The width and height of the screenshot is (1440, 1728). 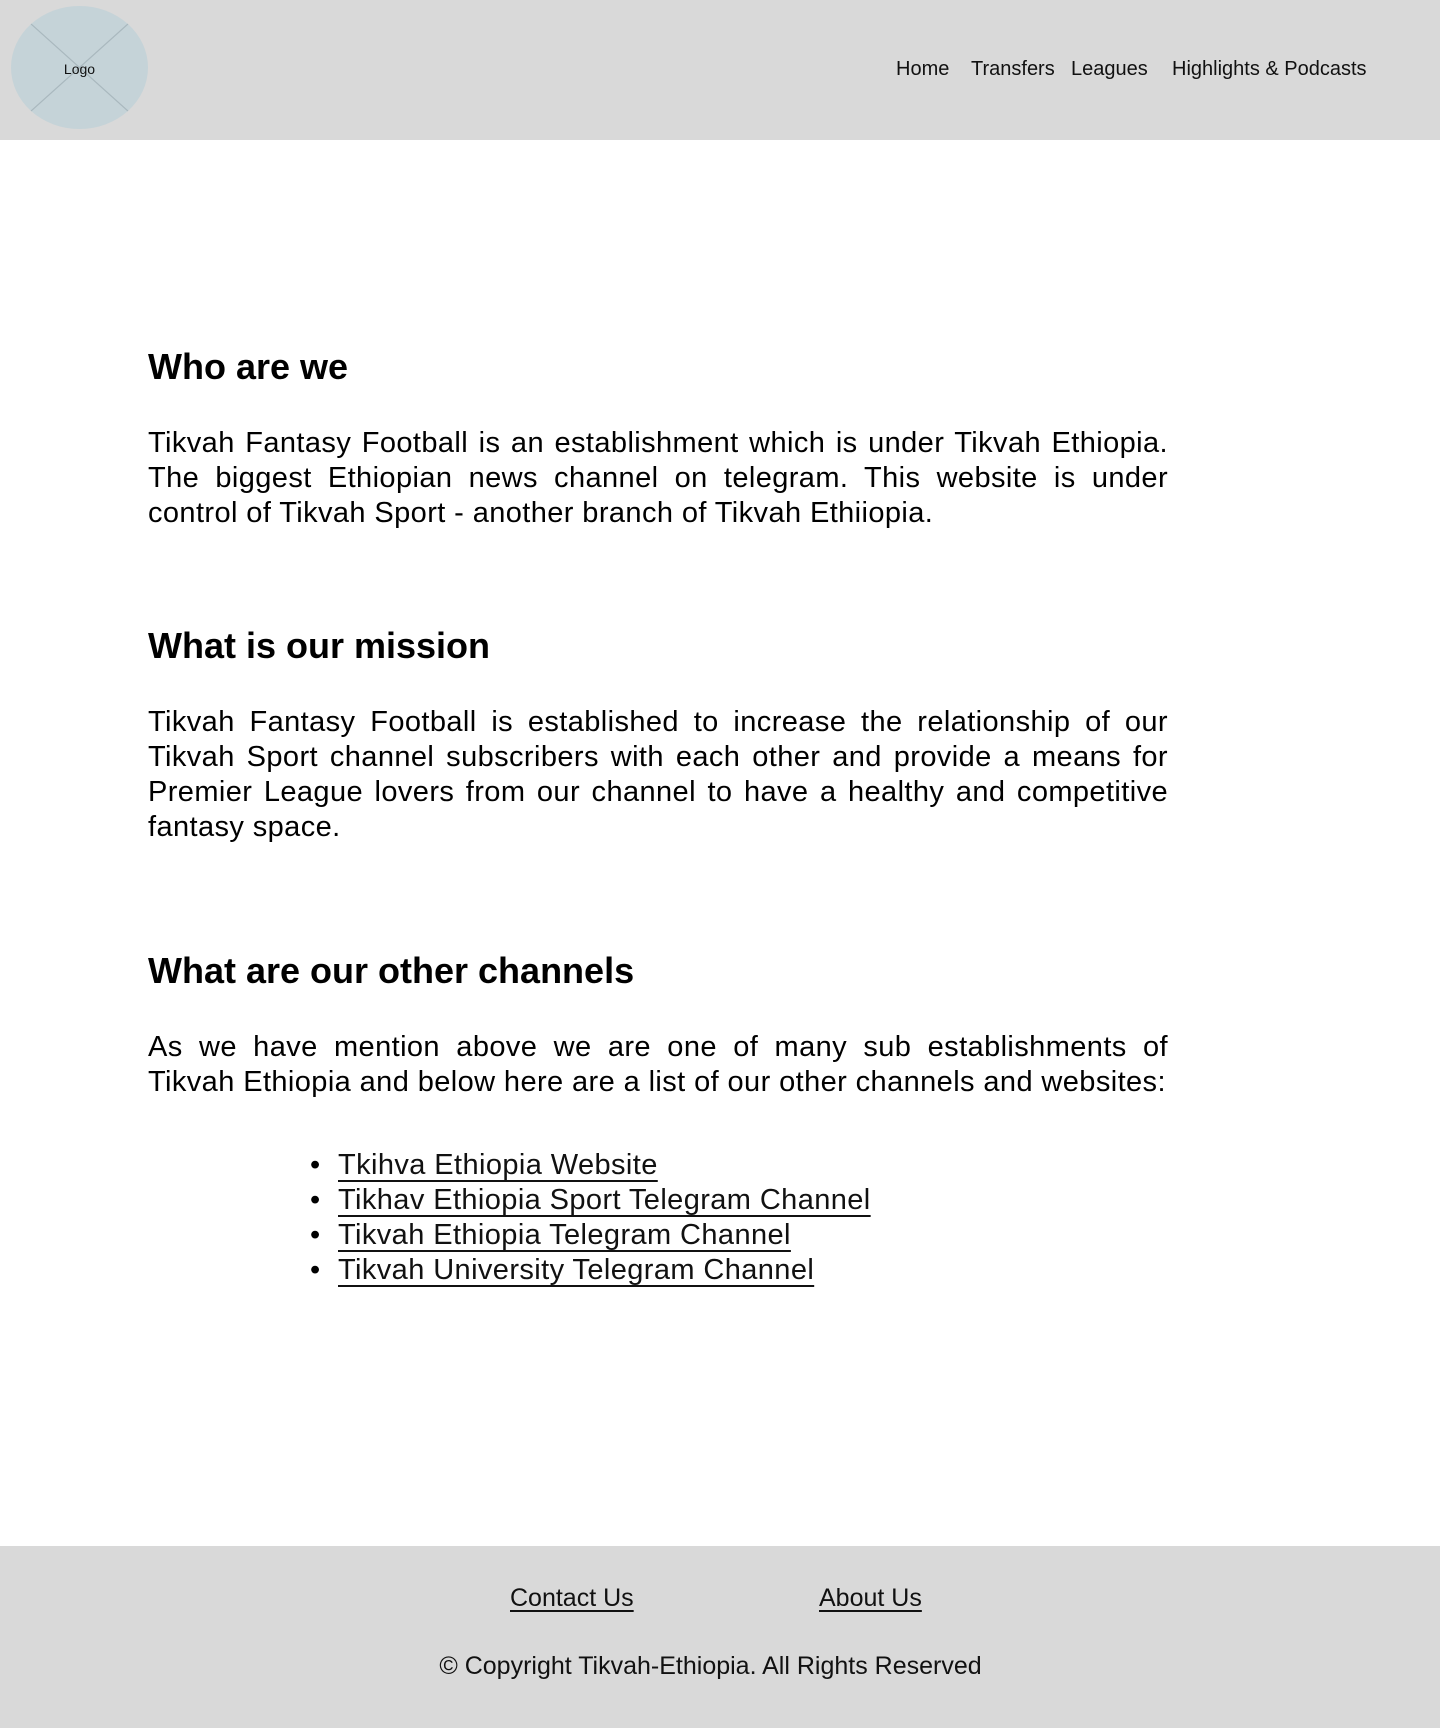 What do you see at coordinates (604, 1200) in the screenshot?
I see `tikvah-sport-telegram-link: Tikhav Ethiopia Sport Telegram Channel` at bounding box center [604, 1200].